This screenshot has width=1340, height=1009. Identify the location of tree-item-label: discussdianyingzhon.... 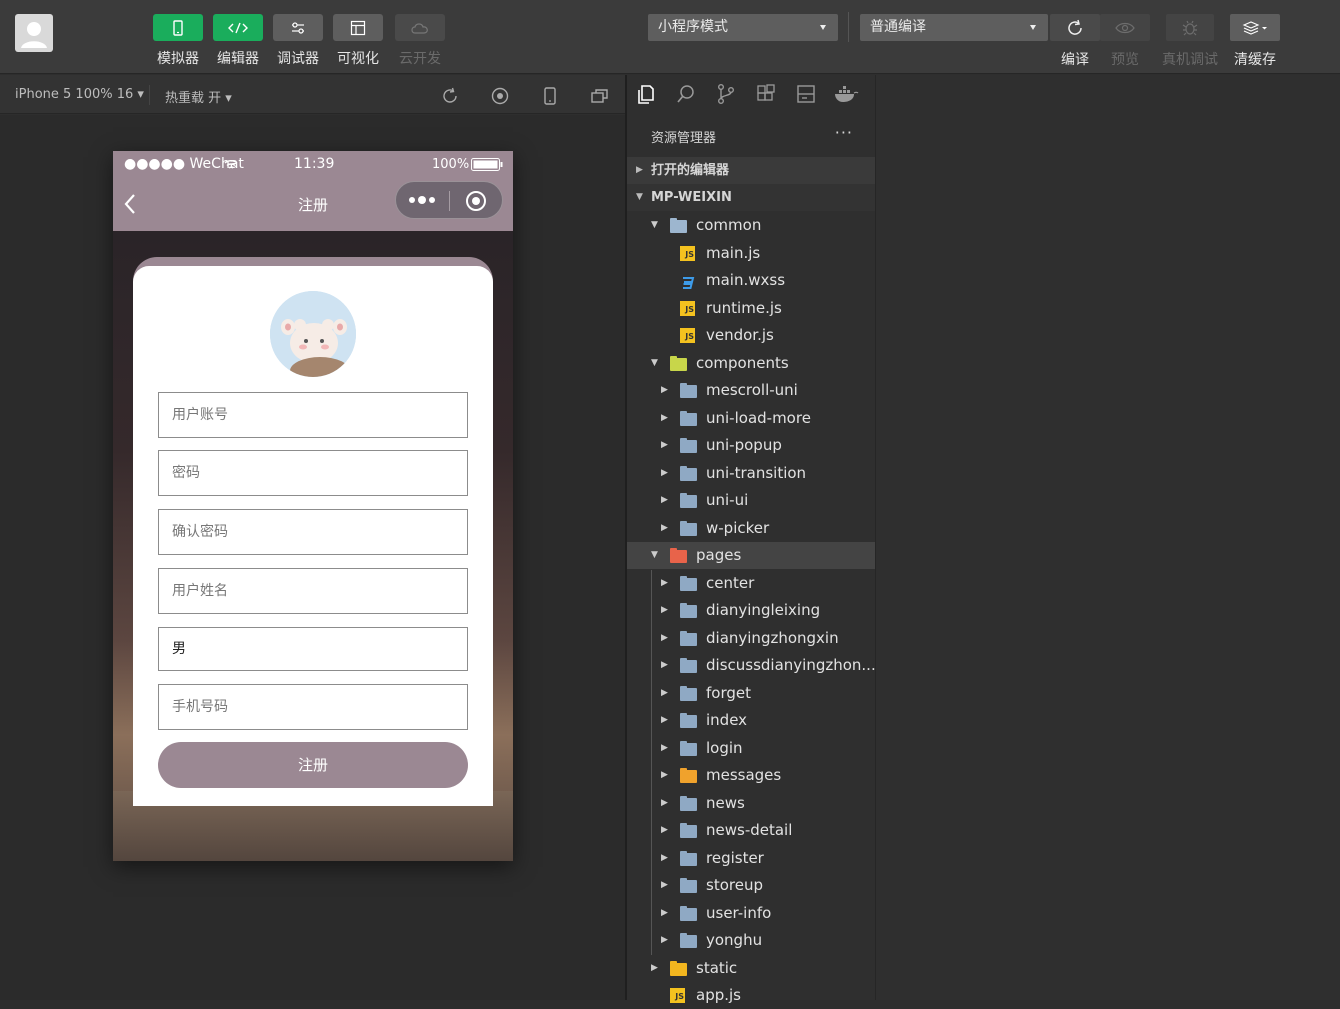
(790, 665).